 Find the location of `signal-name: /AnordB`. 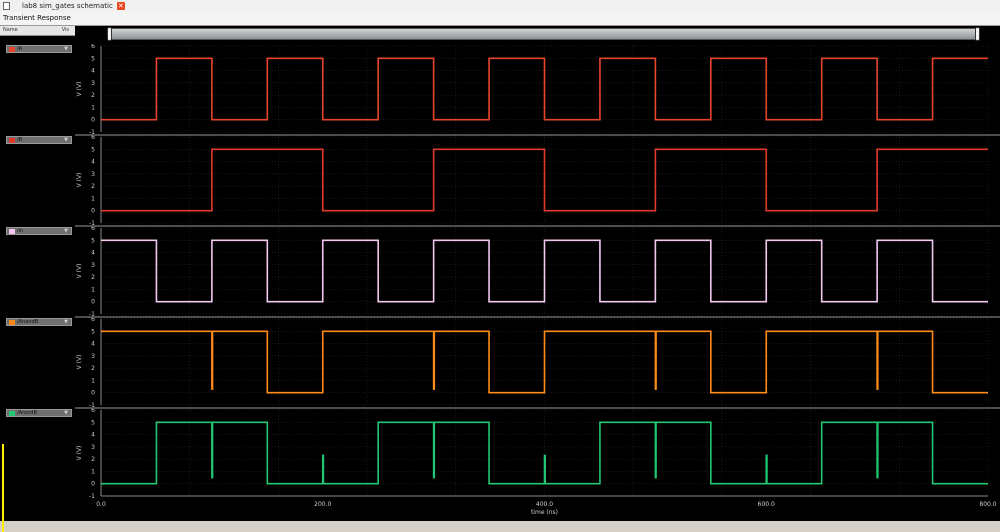

signal-name: /AnordB is located at coordinates (27, 413).